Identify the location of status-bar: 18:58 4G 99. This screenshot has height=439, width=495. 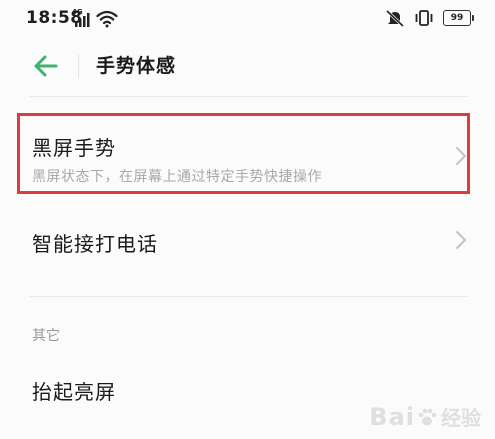
(247, 19).